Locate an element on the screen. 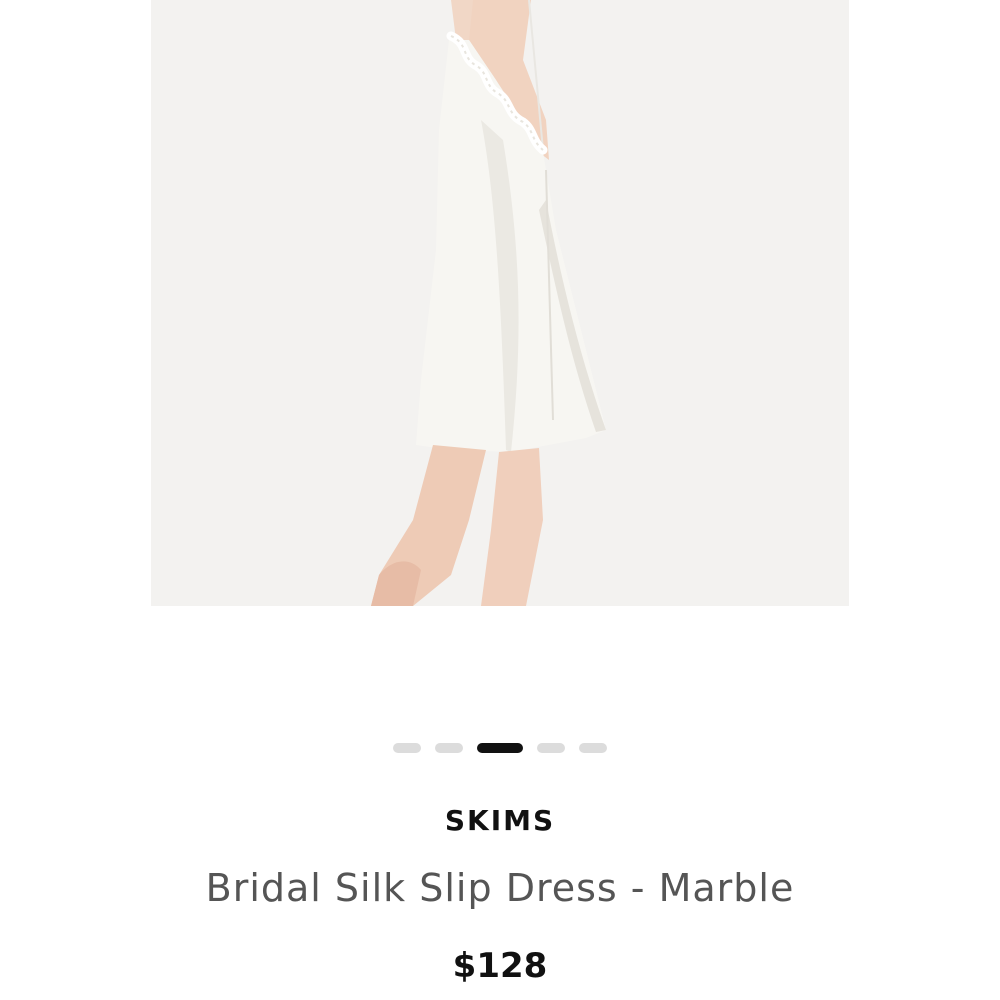 Image resolution: width=1000 pixels, height=1000 pixels. image-carousel-dots is located at coordinates (500, 748).